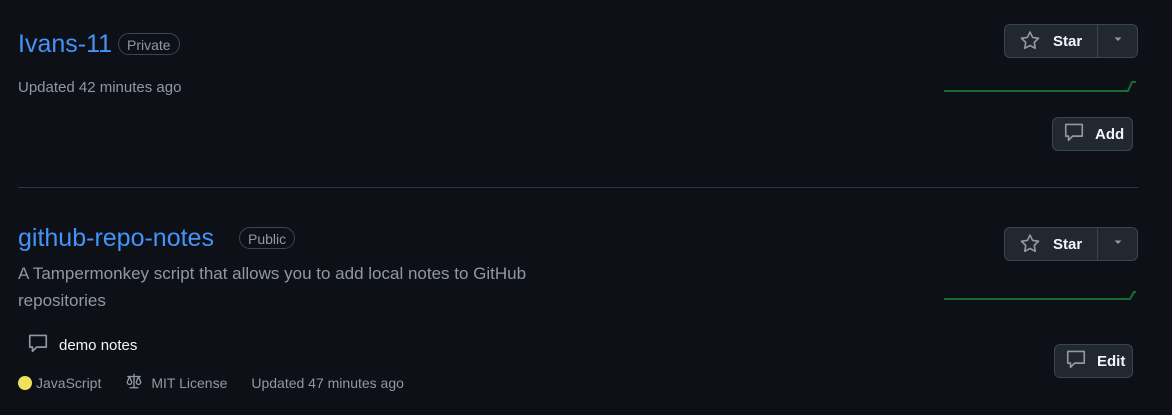 The width and height of the screenshot is (1172, 415). Describe the element at coordinates (578, 187) in the screenshot. I see `divider` at that location.